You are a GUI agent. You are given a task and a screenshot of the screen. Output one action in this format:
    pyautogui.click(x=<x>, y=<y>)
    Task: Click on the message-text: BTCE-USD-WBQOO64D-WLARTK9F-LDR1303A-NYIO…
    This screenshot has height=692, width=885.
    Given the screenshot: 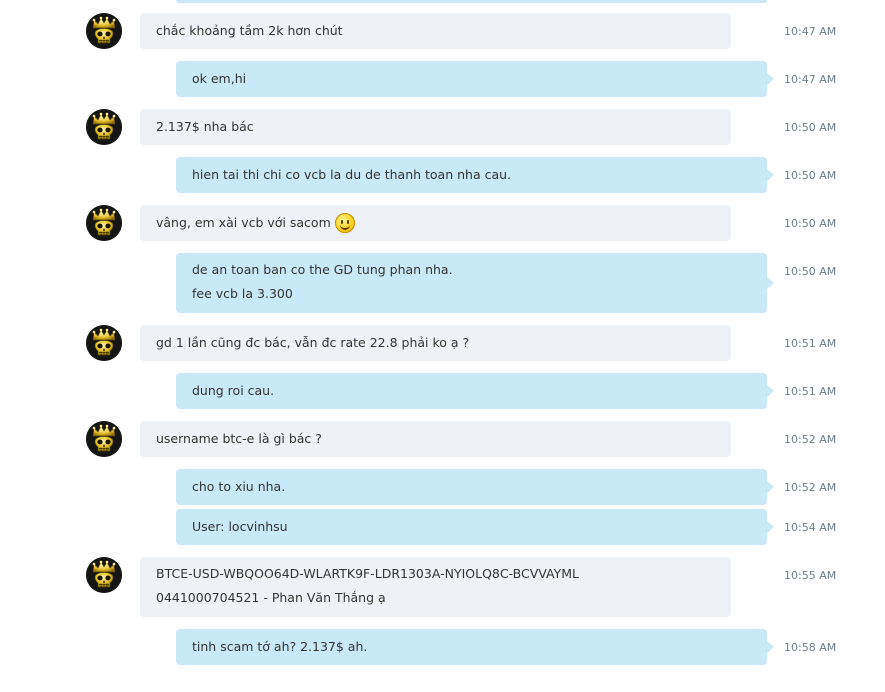 What is the action you would take?
    pyautogui.click(x=368, y=573)
    